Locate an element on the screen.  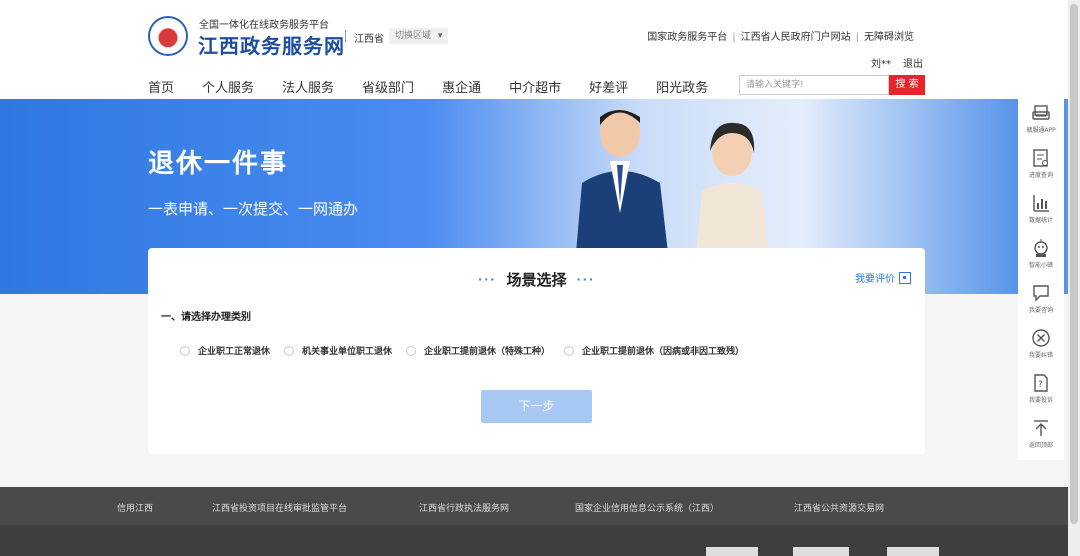
progress-query-icon is located at coordinates (1040, 158).